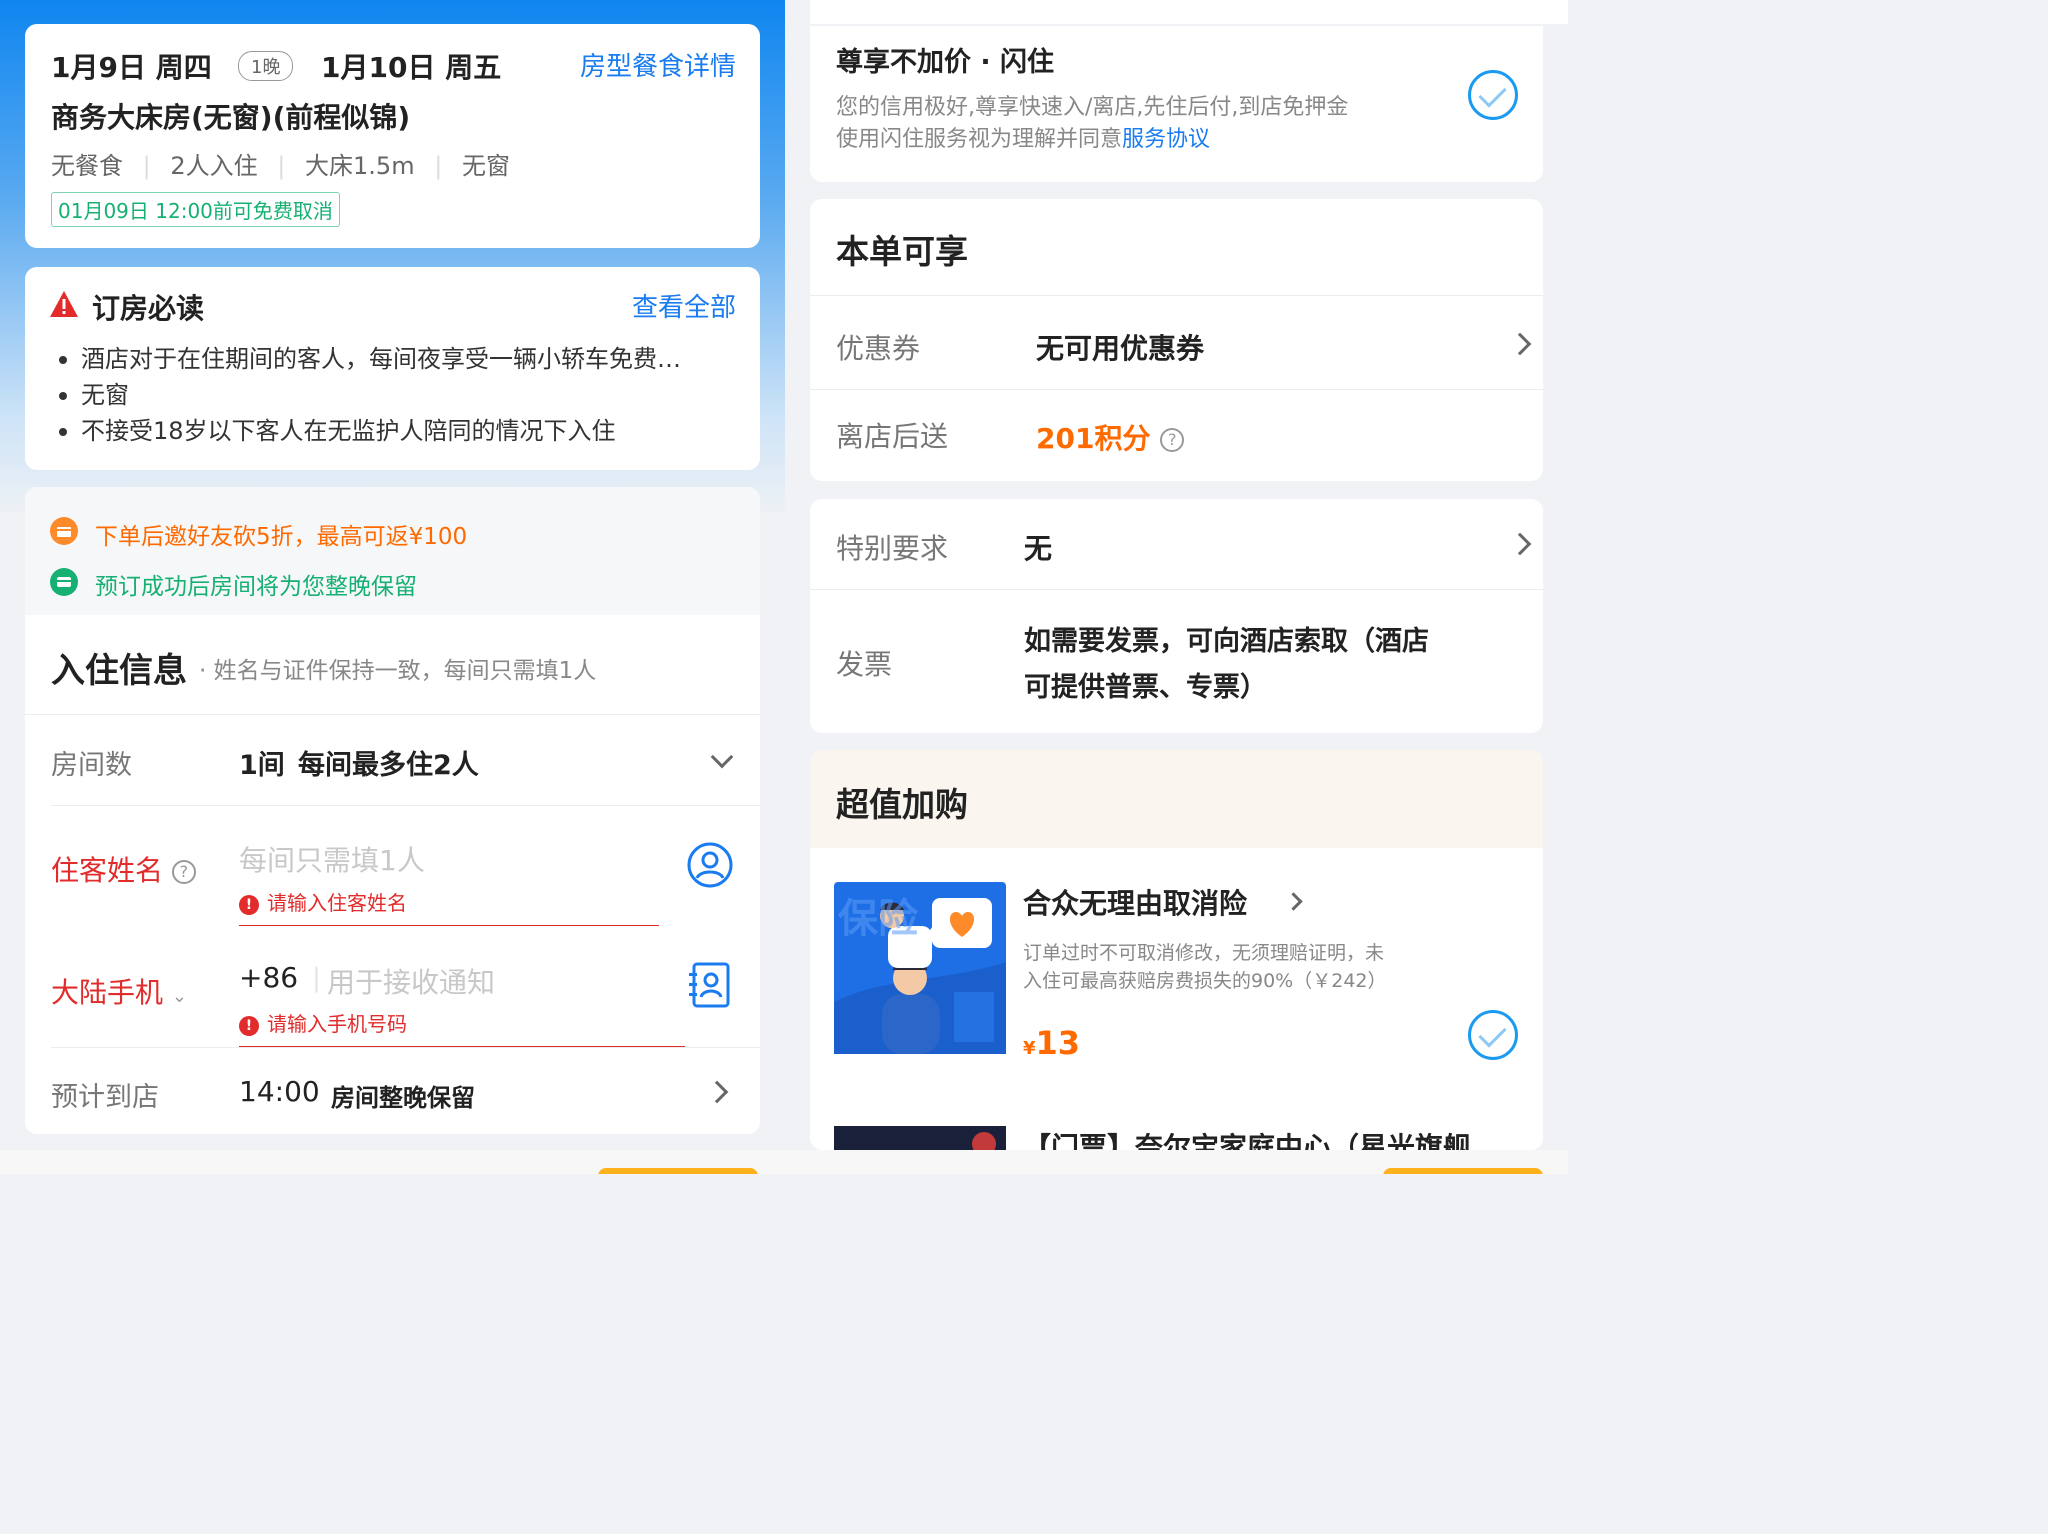 This screenshot has width=2048, height=1534. I want to click on warning-icon, so click(64, 304).